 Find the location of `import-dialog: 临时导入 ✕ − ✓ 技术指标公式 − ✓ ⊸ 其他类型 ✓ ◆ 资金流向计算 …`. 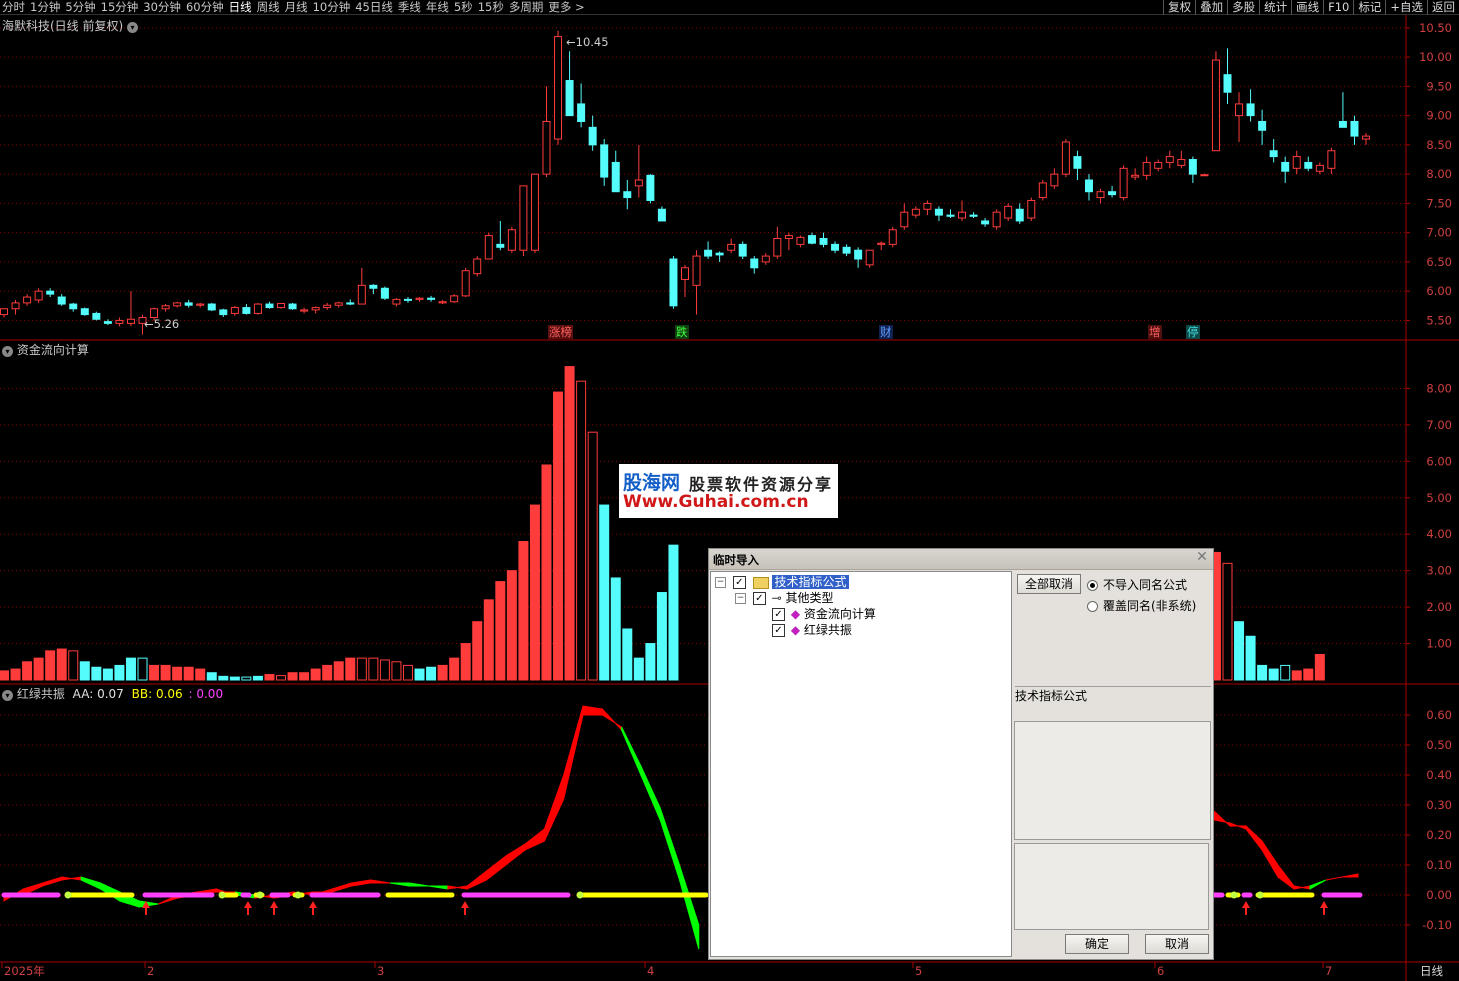

import-dialog: 临时导入 ✕ − ✓ 技术指标公式 − ✓ ⊸ 其他类型 ✓ ◆ 资金流向计算 … is located at coordinates (961, 754).